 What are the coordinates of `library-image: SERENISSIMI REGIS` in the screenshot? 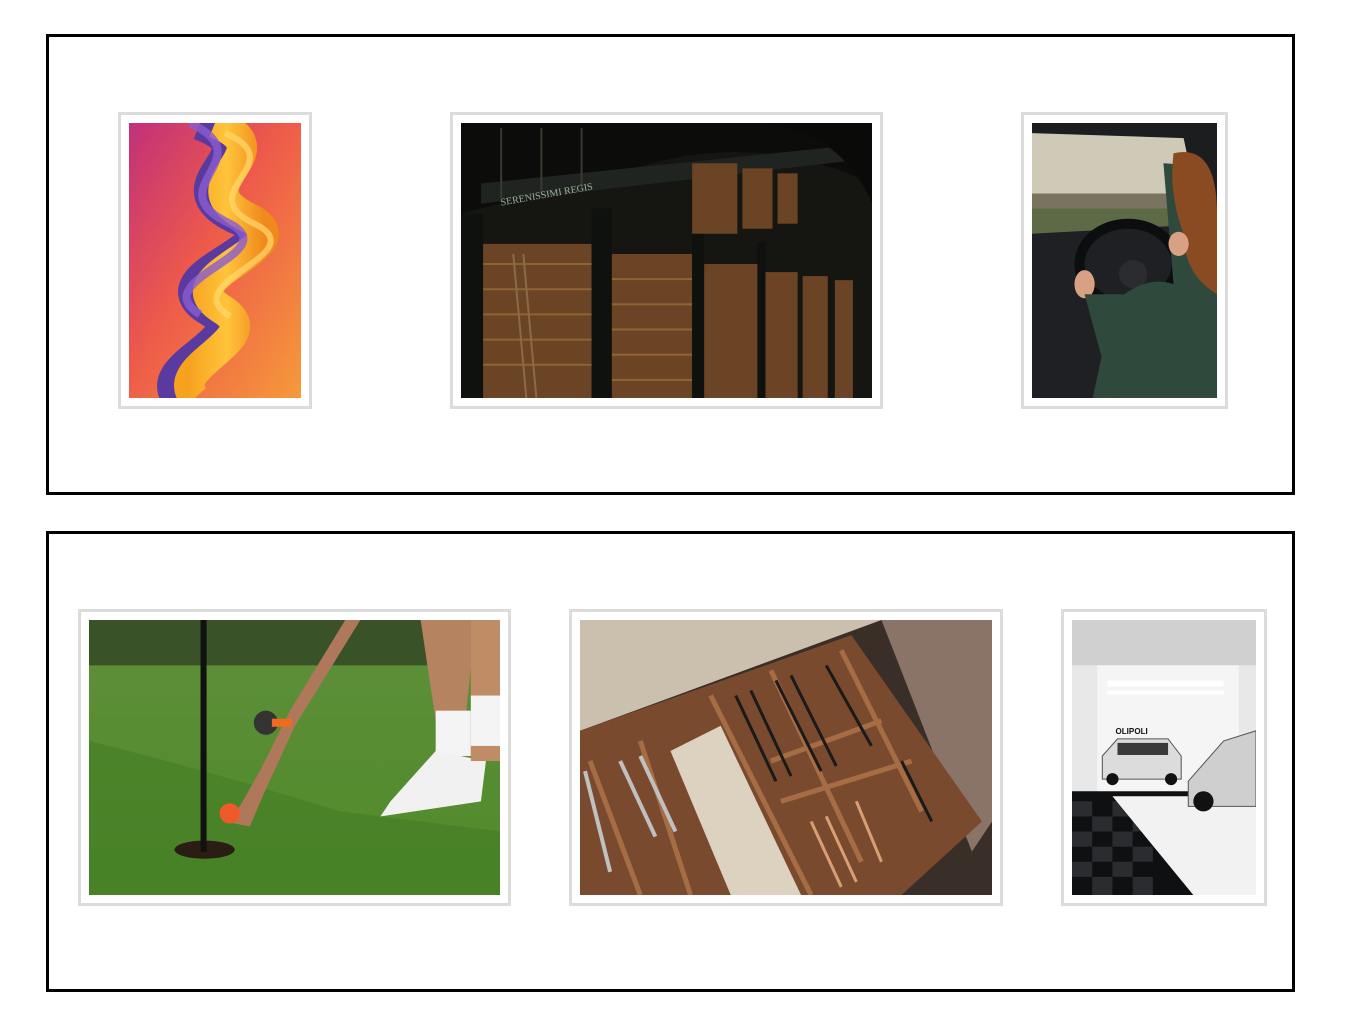 It's located at (666, 260).